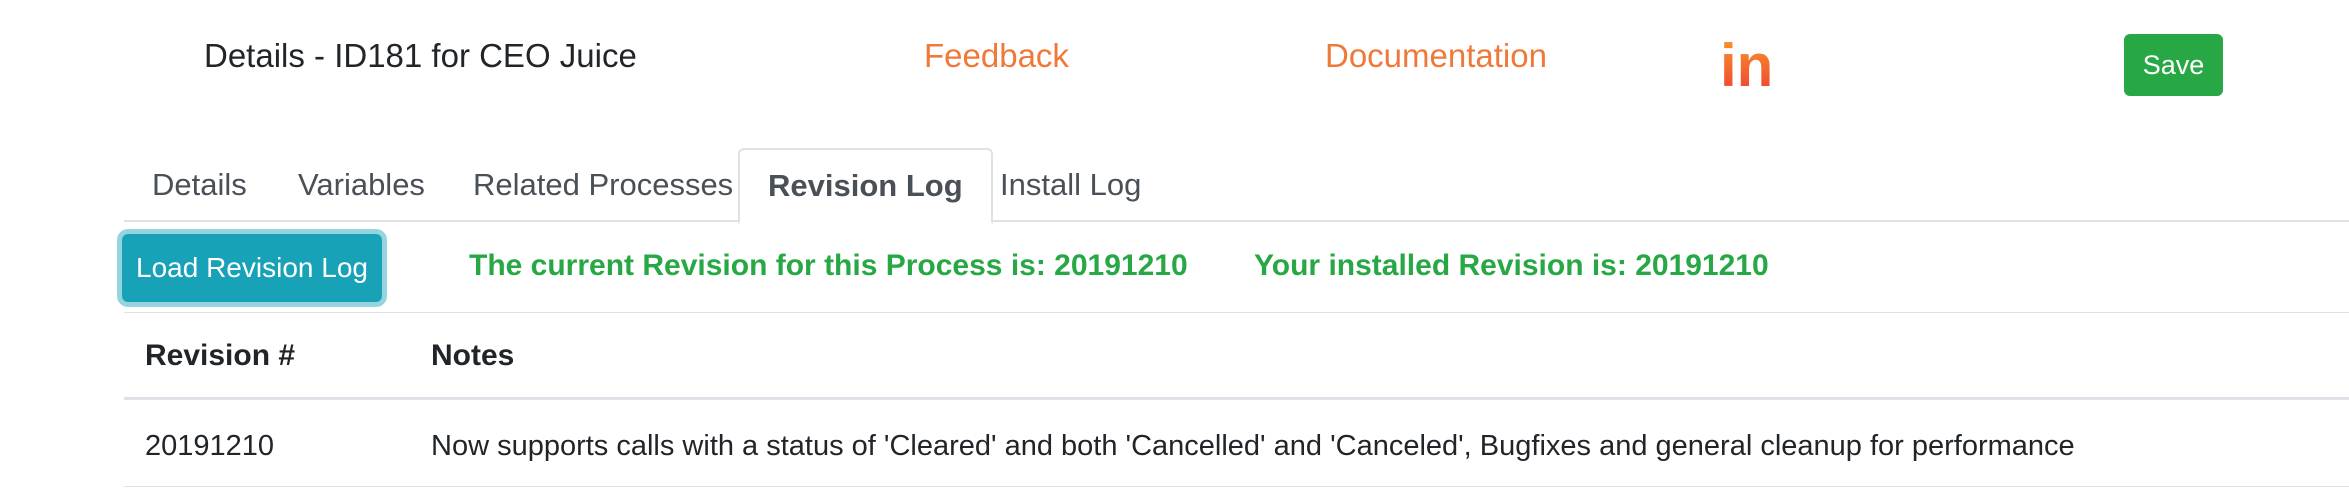  What do you see at coordinates (603, 185) in the screenshot?
I see `tab-related-processes: Related Processes` at bounding box center [603, 185].